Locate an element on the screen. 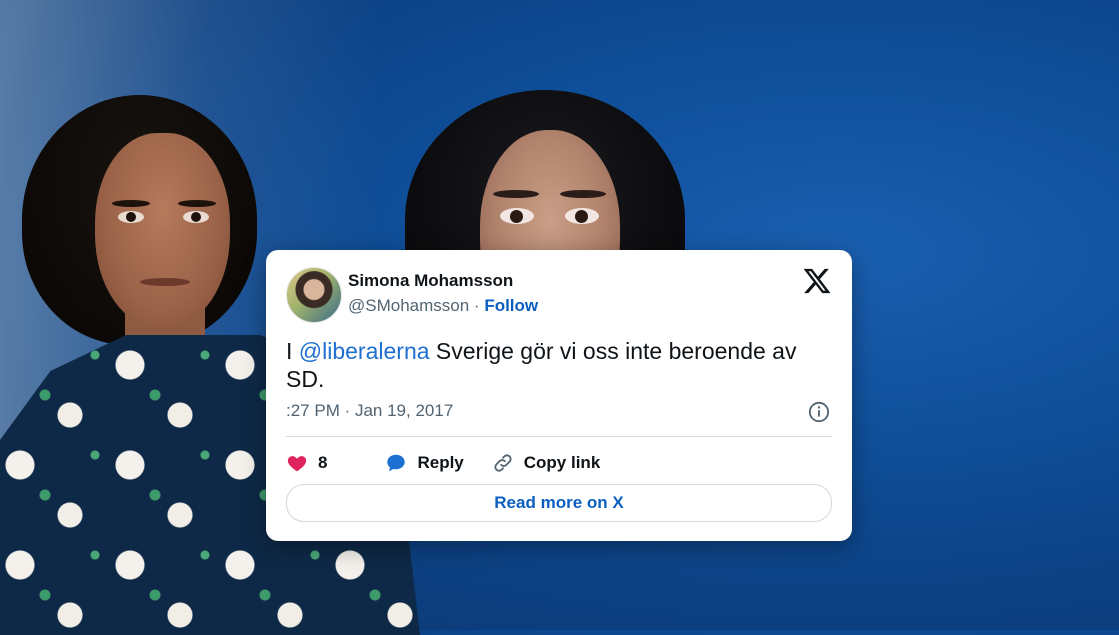  author-name: Simona Mohamsson is located at coordinates (430, 281).